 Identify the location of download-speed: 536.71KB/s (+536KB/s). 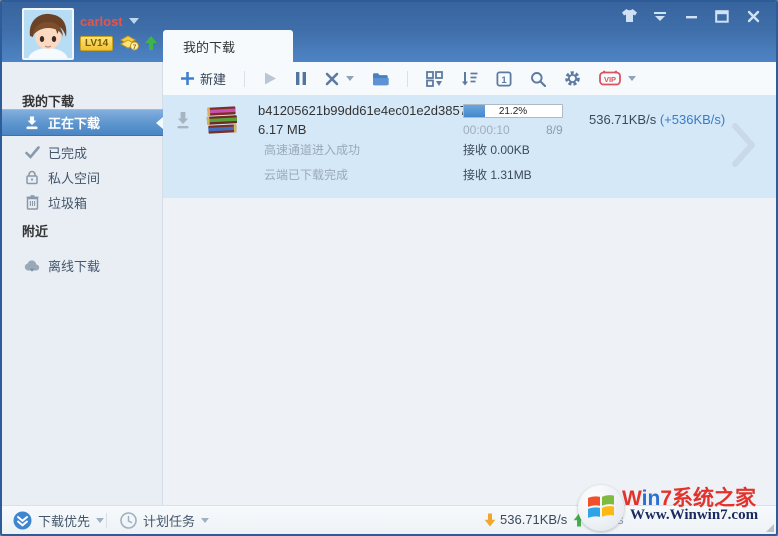
(657, 119).